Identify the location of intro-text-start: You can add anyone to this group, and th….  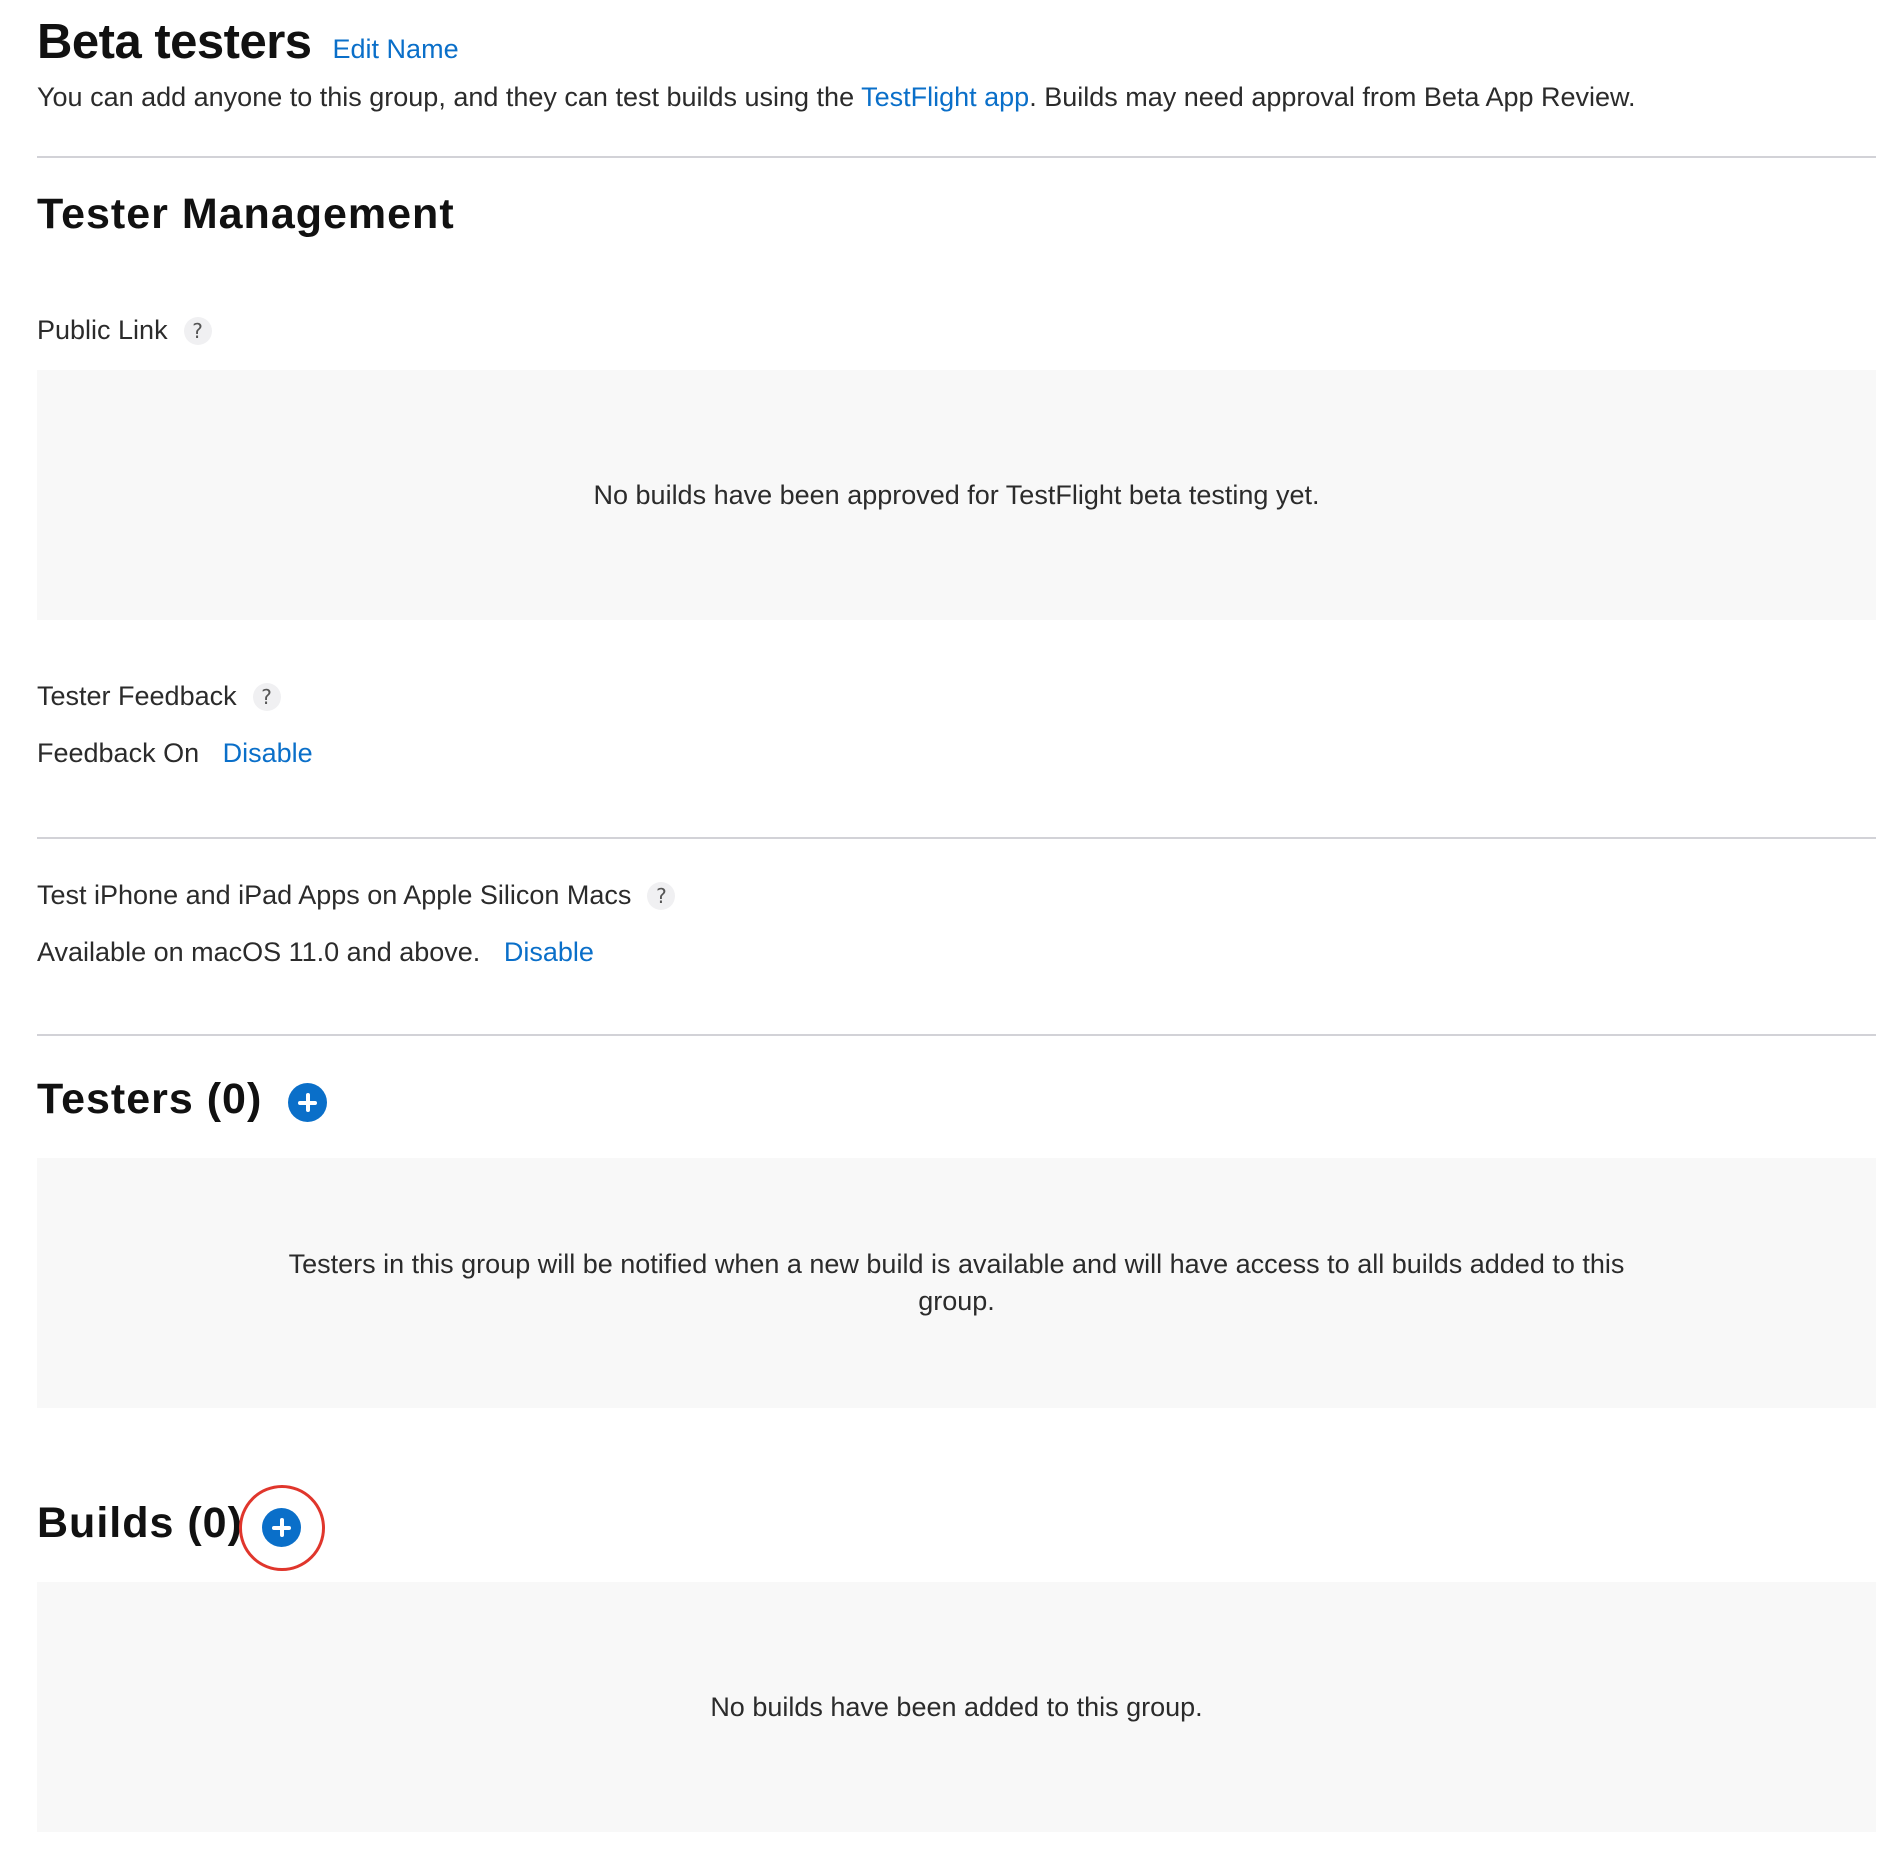
(449, 97).